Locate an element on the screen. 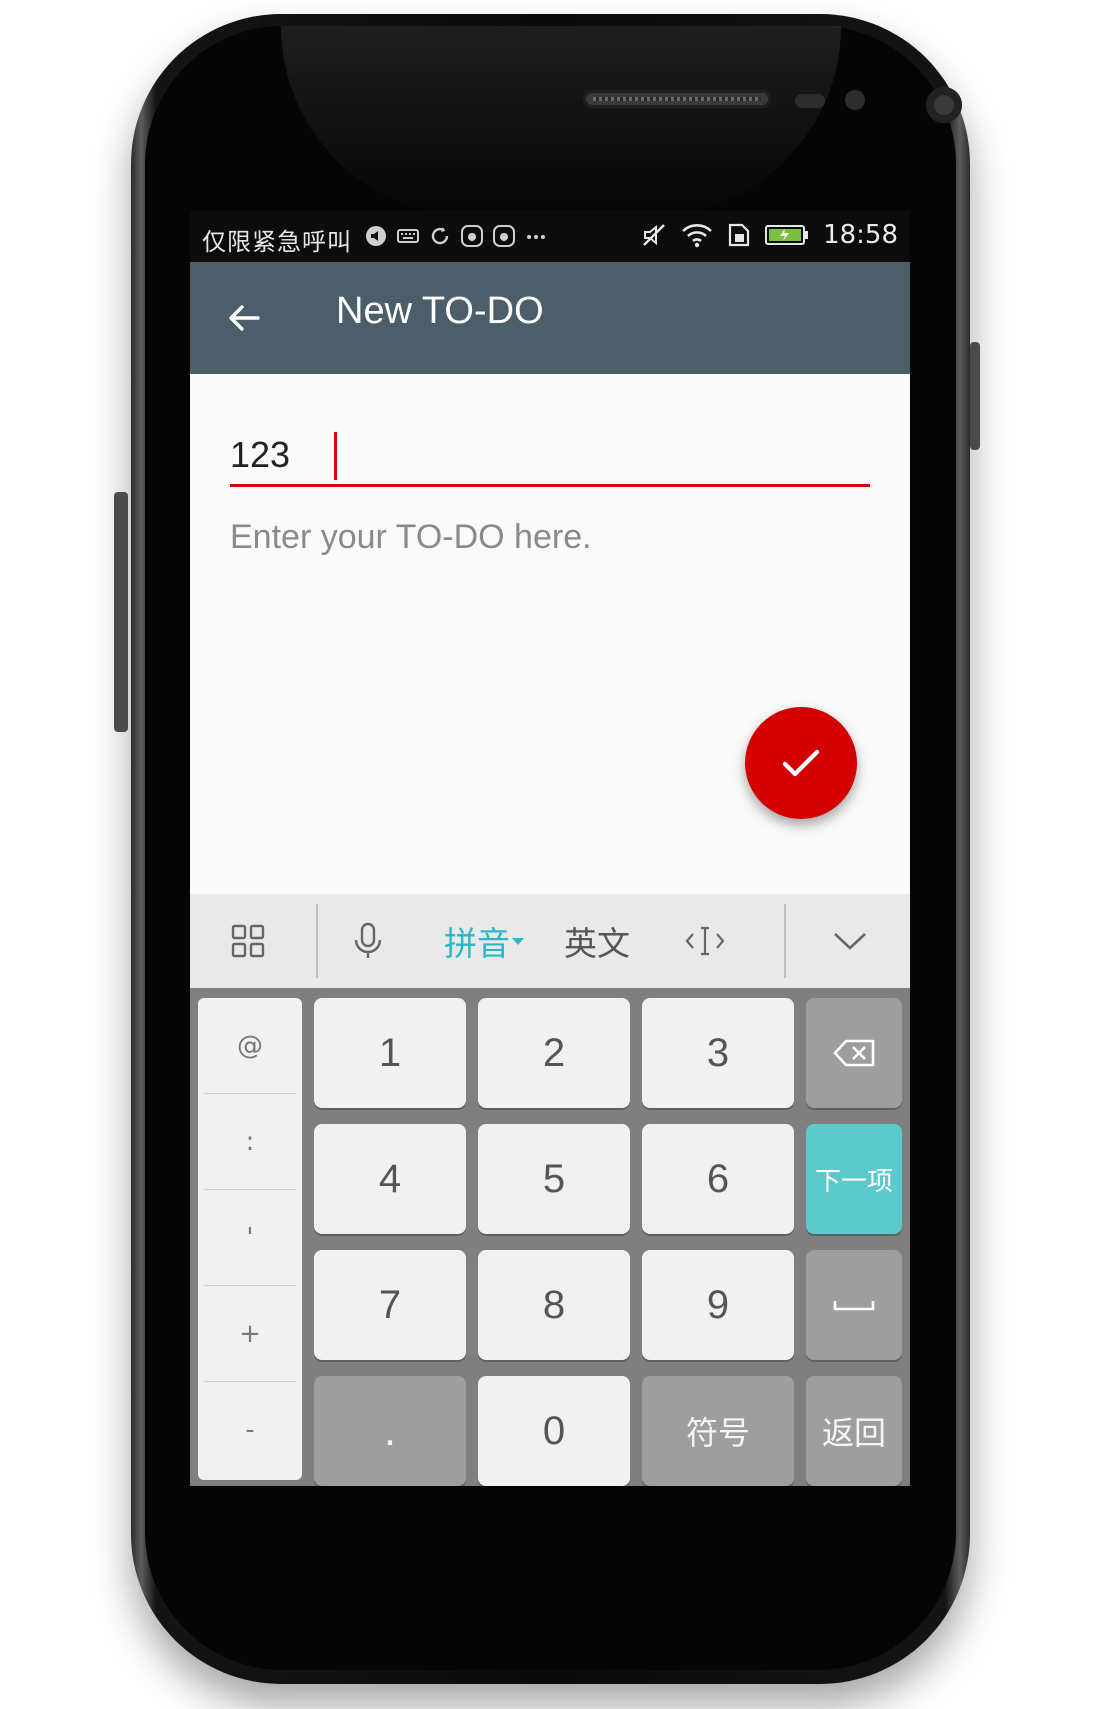  more-dots-icon is located at coordinates (536, 237).